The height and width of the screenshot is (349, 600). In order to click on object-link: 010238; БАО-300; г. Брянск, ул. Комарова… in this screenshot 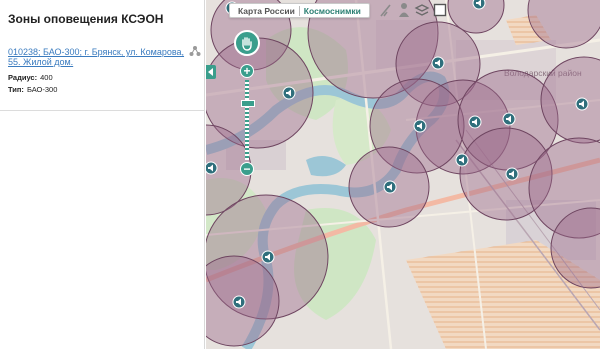, I will do `click(97, 57)`.